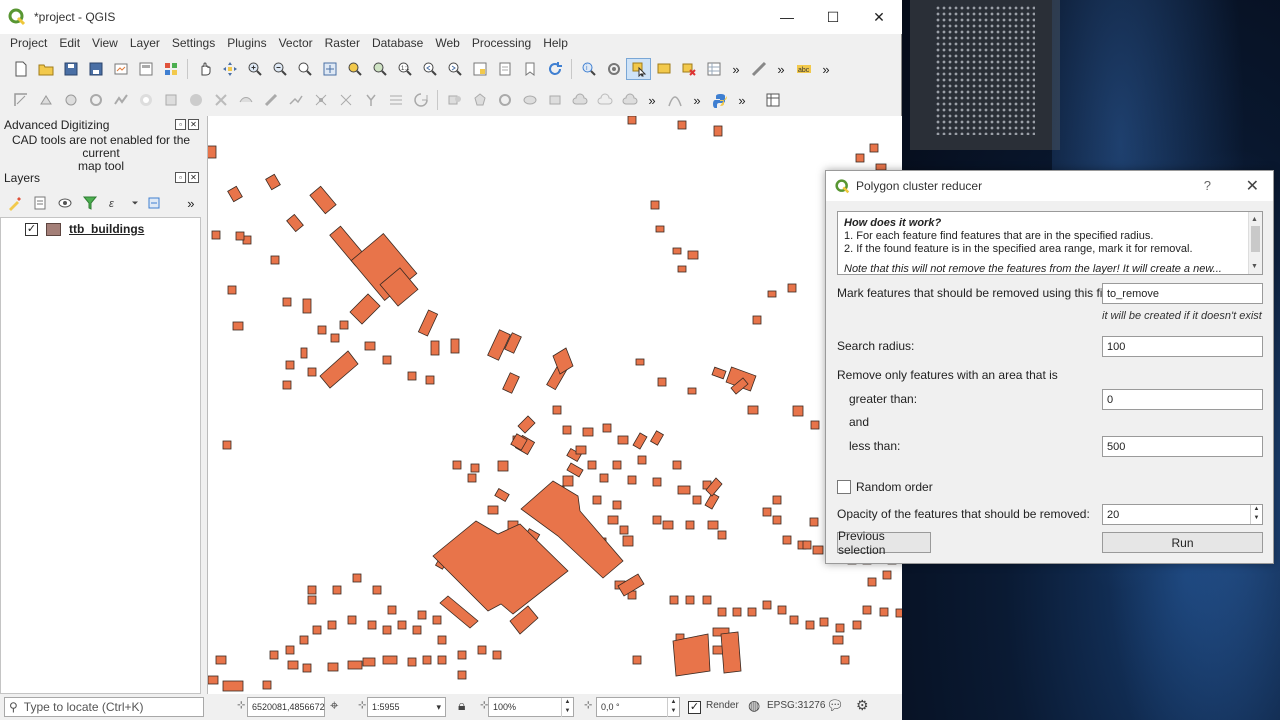 Image resolution: width=1280 pixels, height=720 pixels. Describe the element at coordinates (397, 43) in the screenshot. I see `menu-database: Database` at that location.